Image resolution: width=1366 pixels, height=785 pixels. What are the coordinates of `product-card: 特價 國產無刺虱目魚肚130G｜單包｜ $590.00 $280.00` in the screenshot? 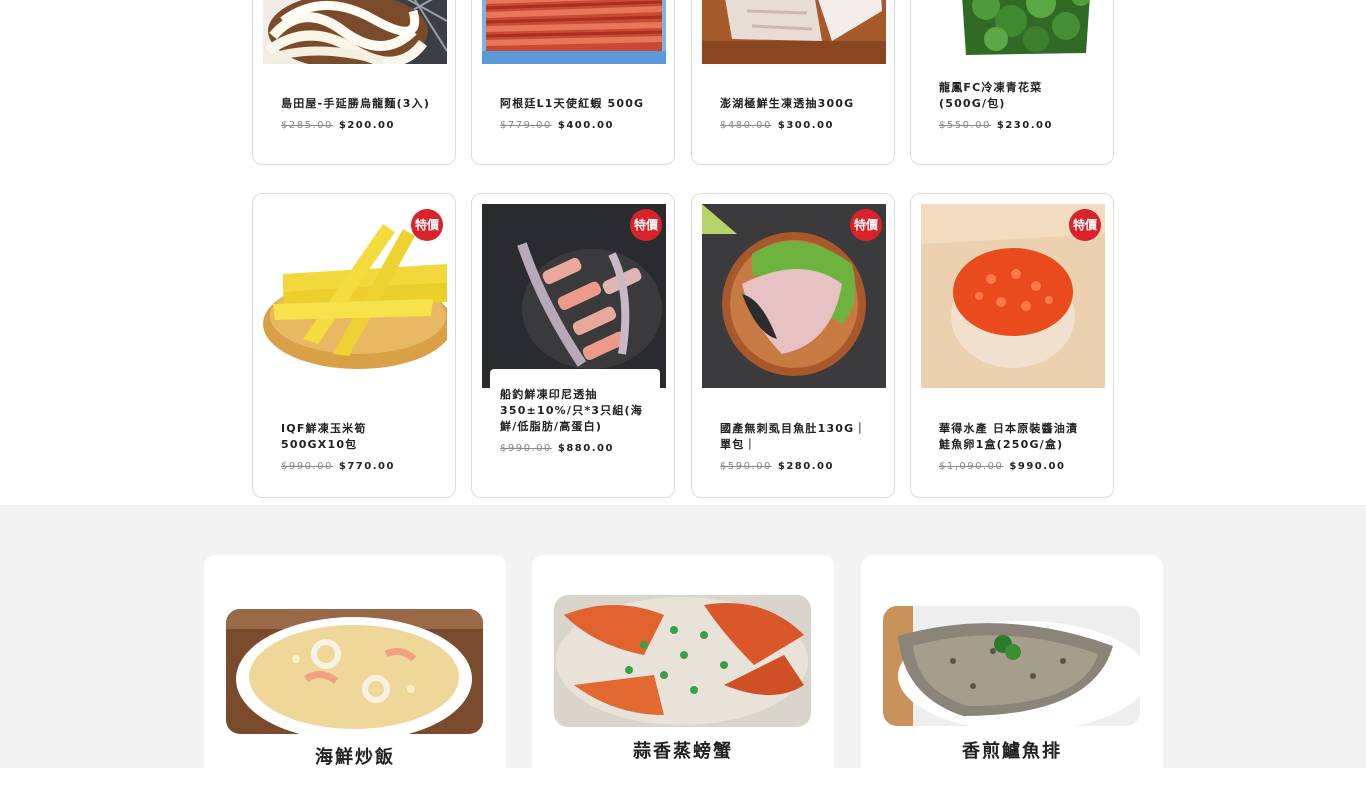 It's located at (793, 345).